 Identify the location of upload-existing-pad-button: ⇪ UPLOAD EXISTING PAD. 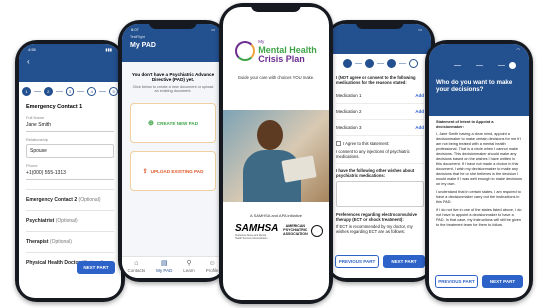
(173, 171).